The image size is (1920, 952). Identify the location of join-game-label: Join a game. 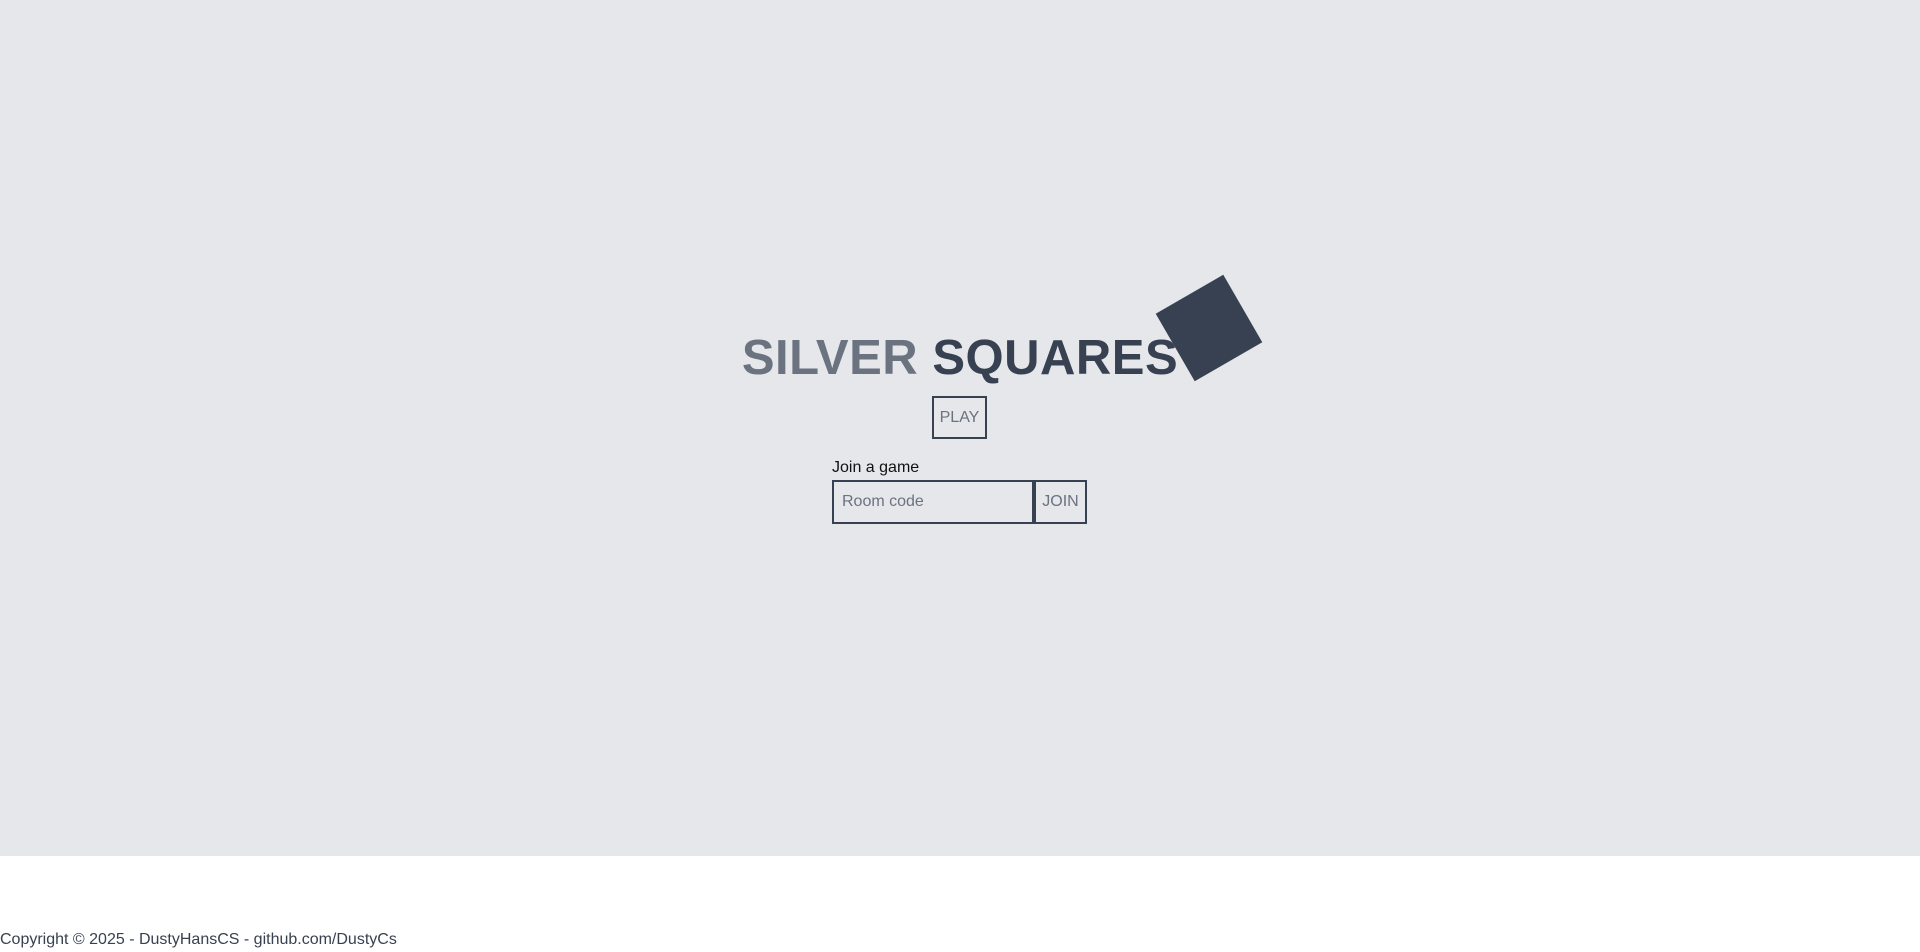
(876, 467).